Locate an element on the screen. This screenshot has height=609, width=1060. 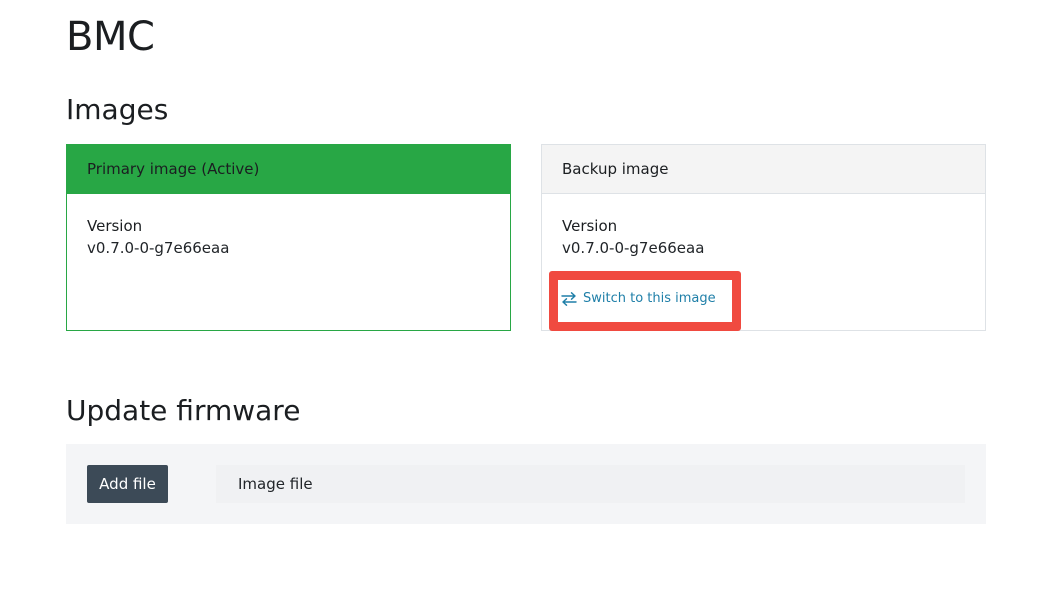
backup-image-header: Backup image is located at coordinates (763, 169).